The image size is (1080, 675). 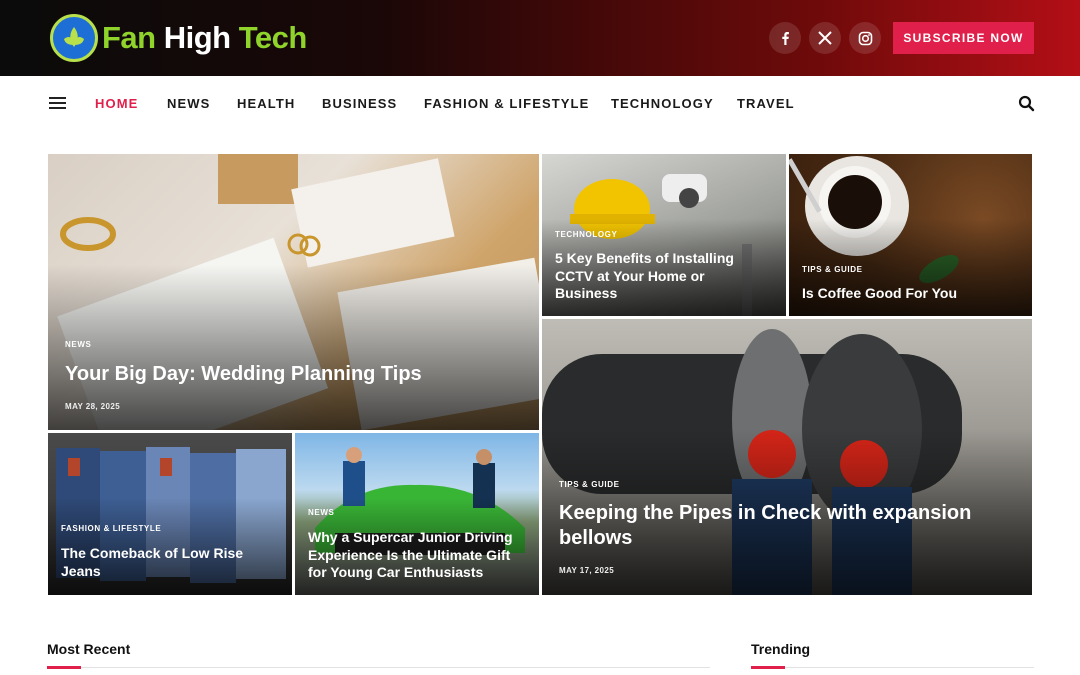 What do you see at coordinates (57, 103) in the screenshot?
I see `menu-icon` at bounding box center [57, 103].